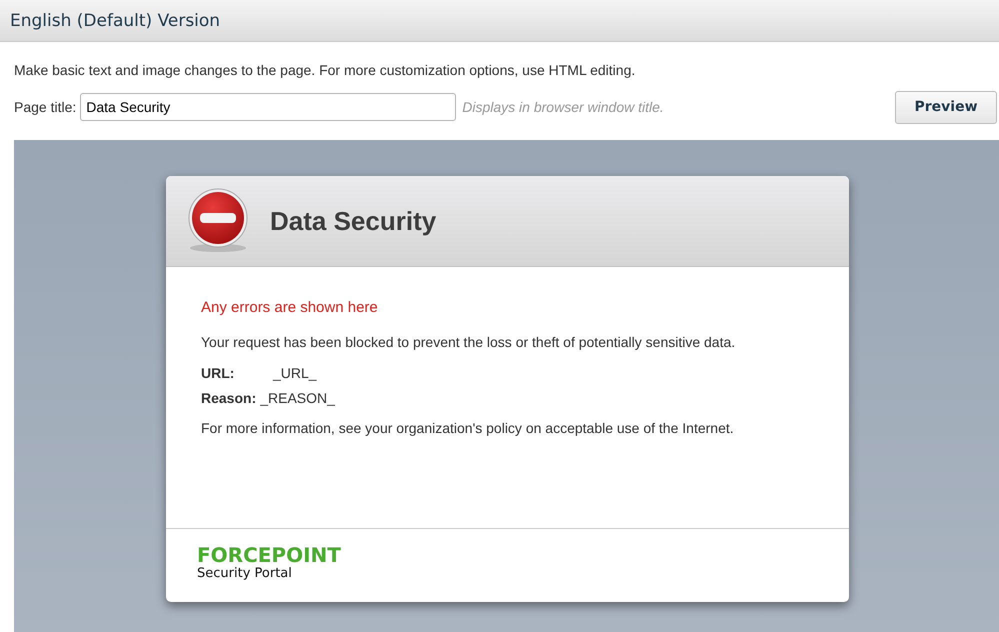 The width and height of the screenshot is (999, 632). I want to click on info-message: For more information, see your organization's policy on acceptable use of the Internet., so click(468, 428).